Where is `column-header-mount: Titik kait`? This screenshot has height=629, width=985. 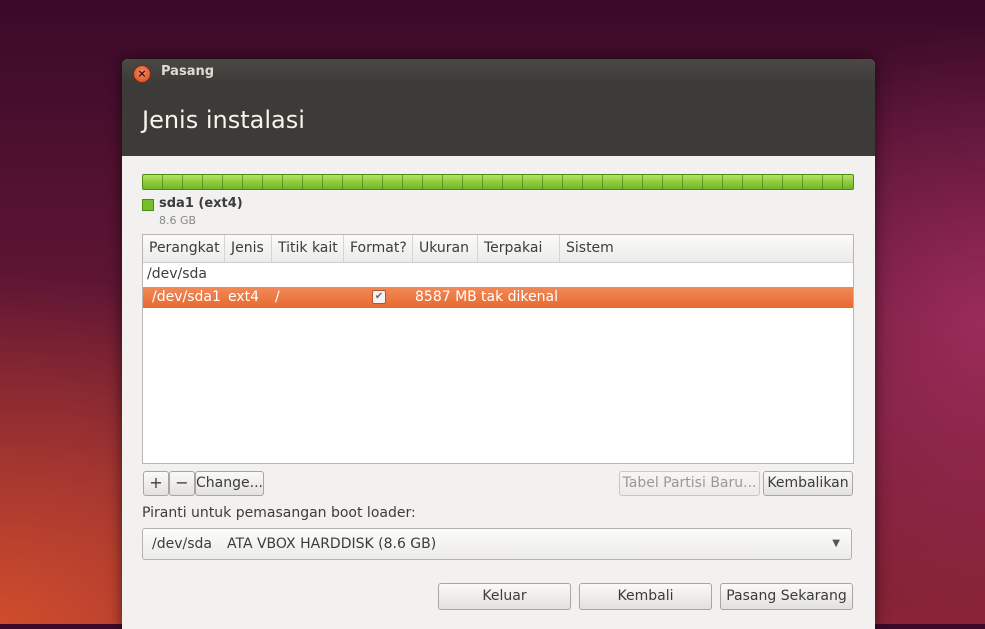
column-header-mount: Titik kait is located at coordinates (308, 248).